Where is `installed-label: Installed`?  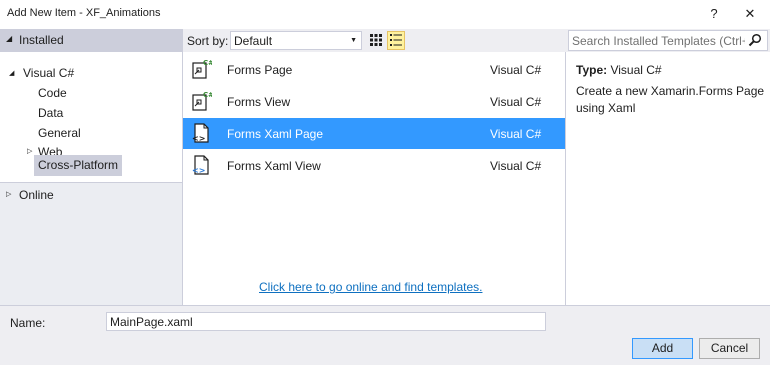
installed-label: Installed is located at coordinates (41, 40).